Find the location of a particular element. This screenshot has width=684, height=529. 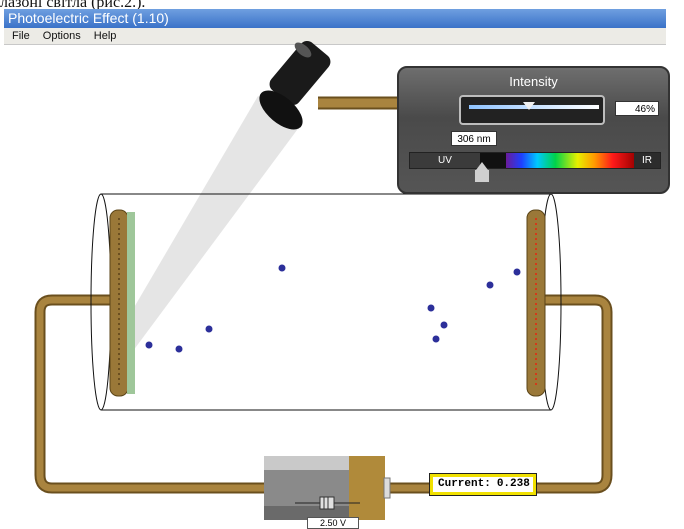

uv-label: UV is located at coordinates (445, 160).